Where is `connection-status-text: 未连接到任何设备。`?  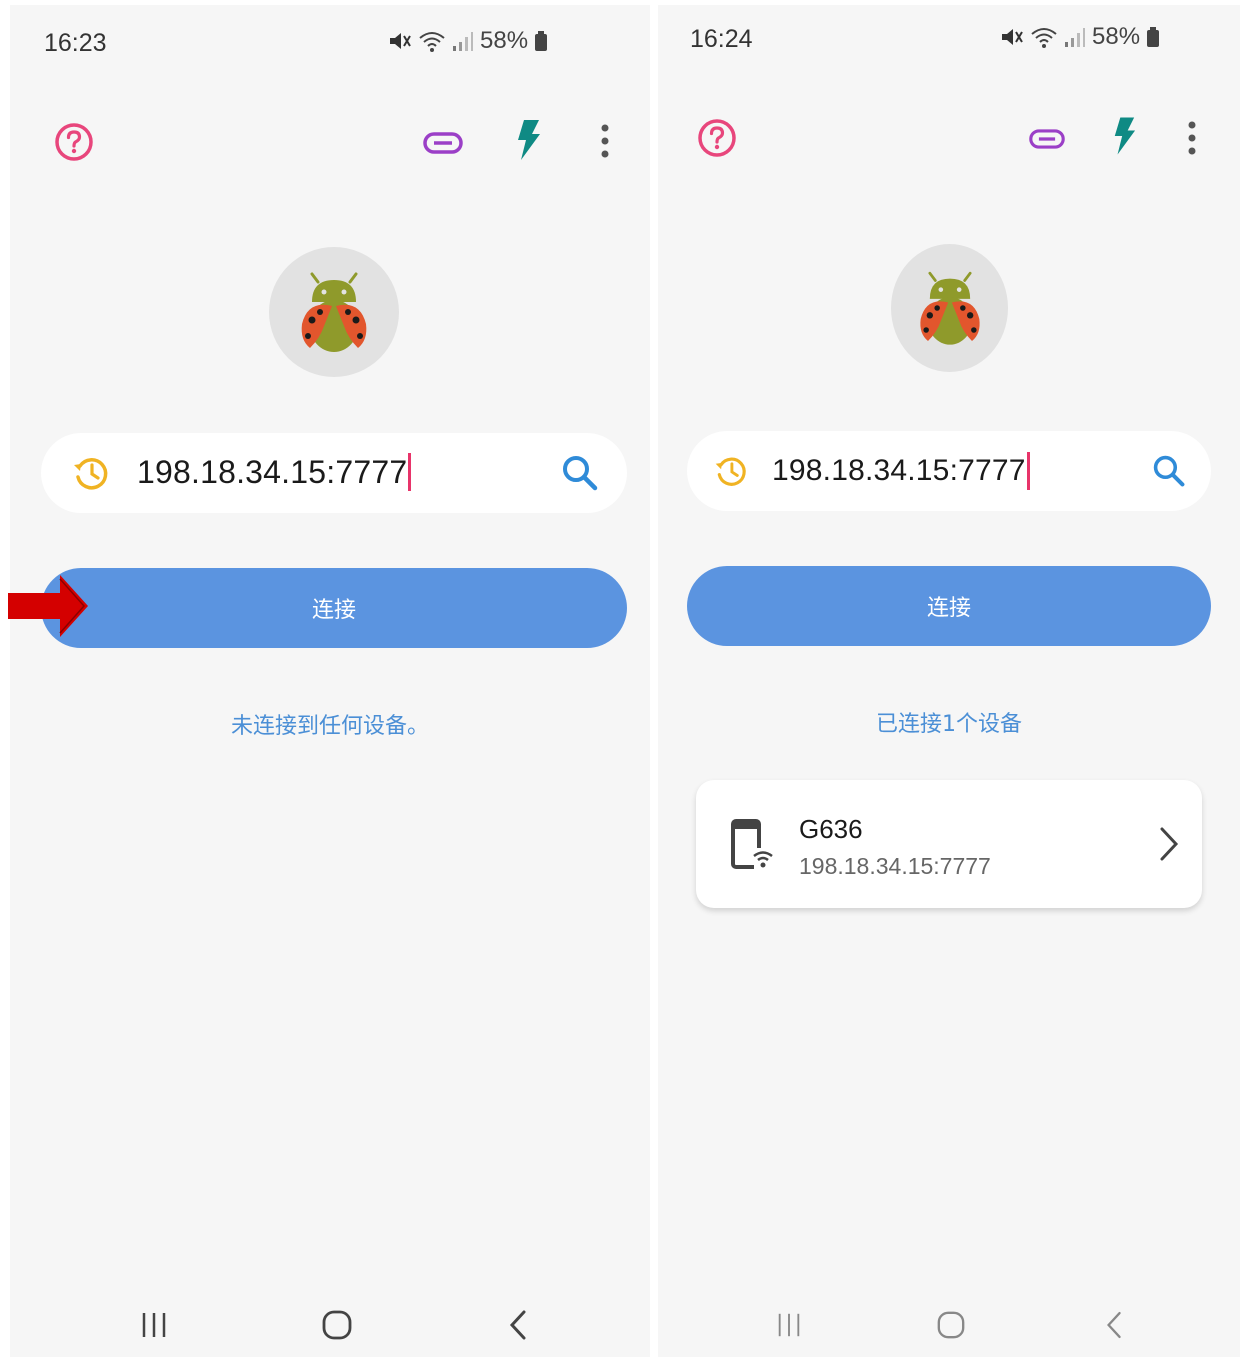 connection-status-text: 未连接到任何设备。 is located at coordinates (329, 726).